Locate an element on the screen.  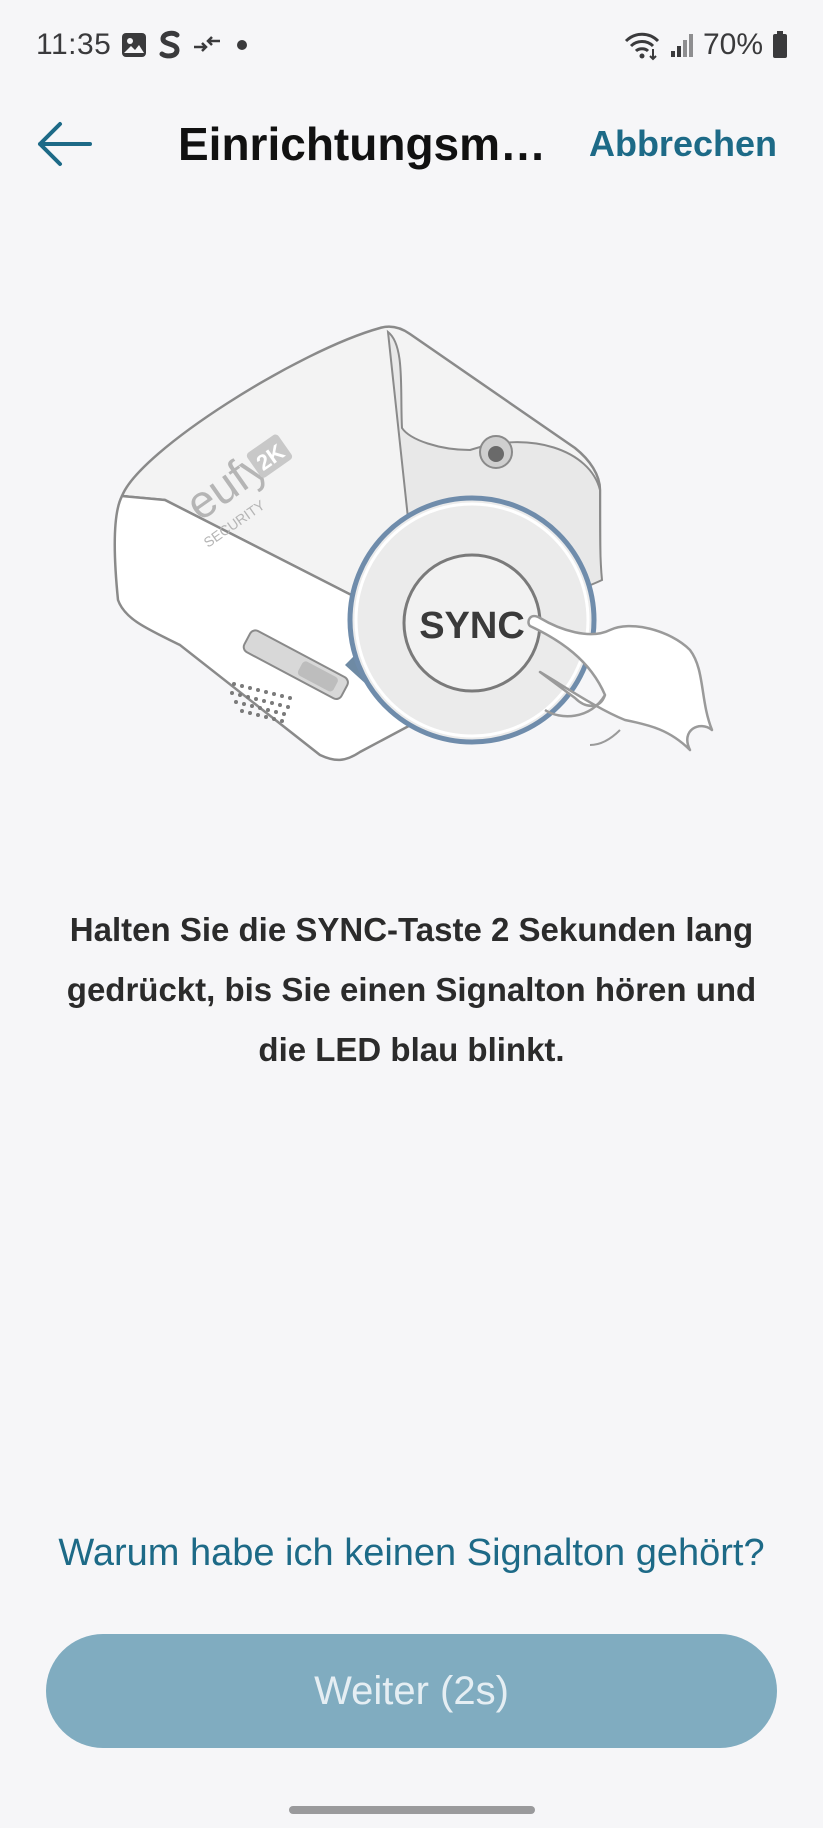
status-system-icons: 70% is located at coordinates (706, 45).